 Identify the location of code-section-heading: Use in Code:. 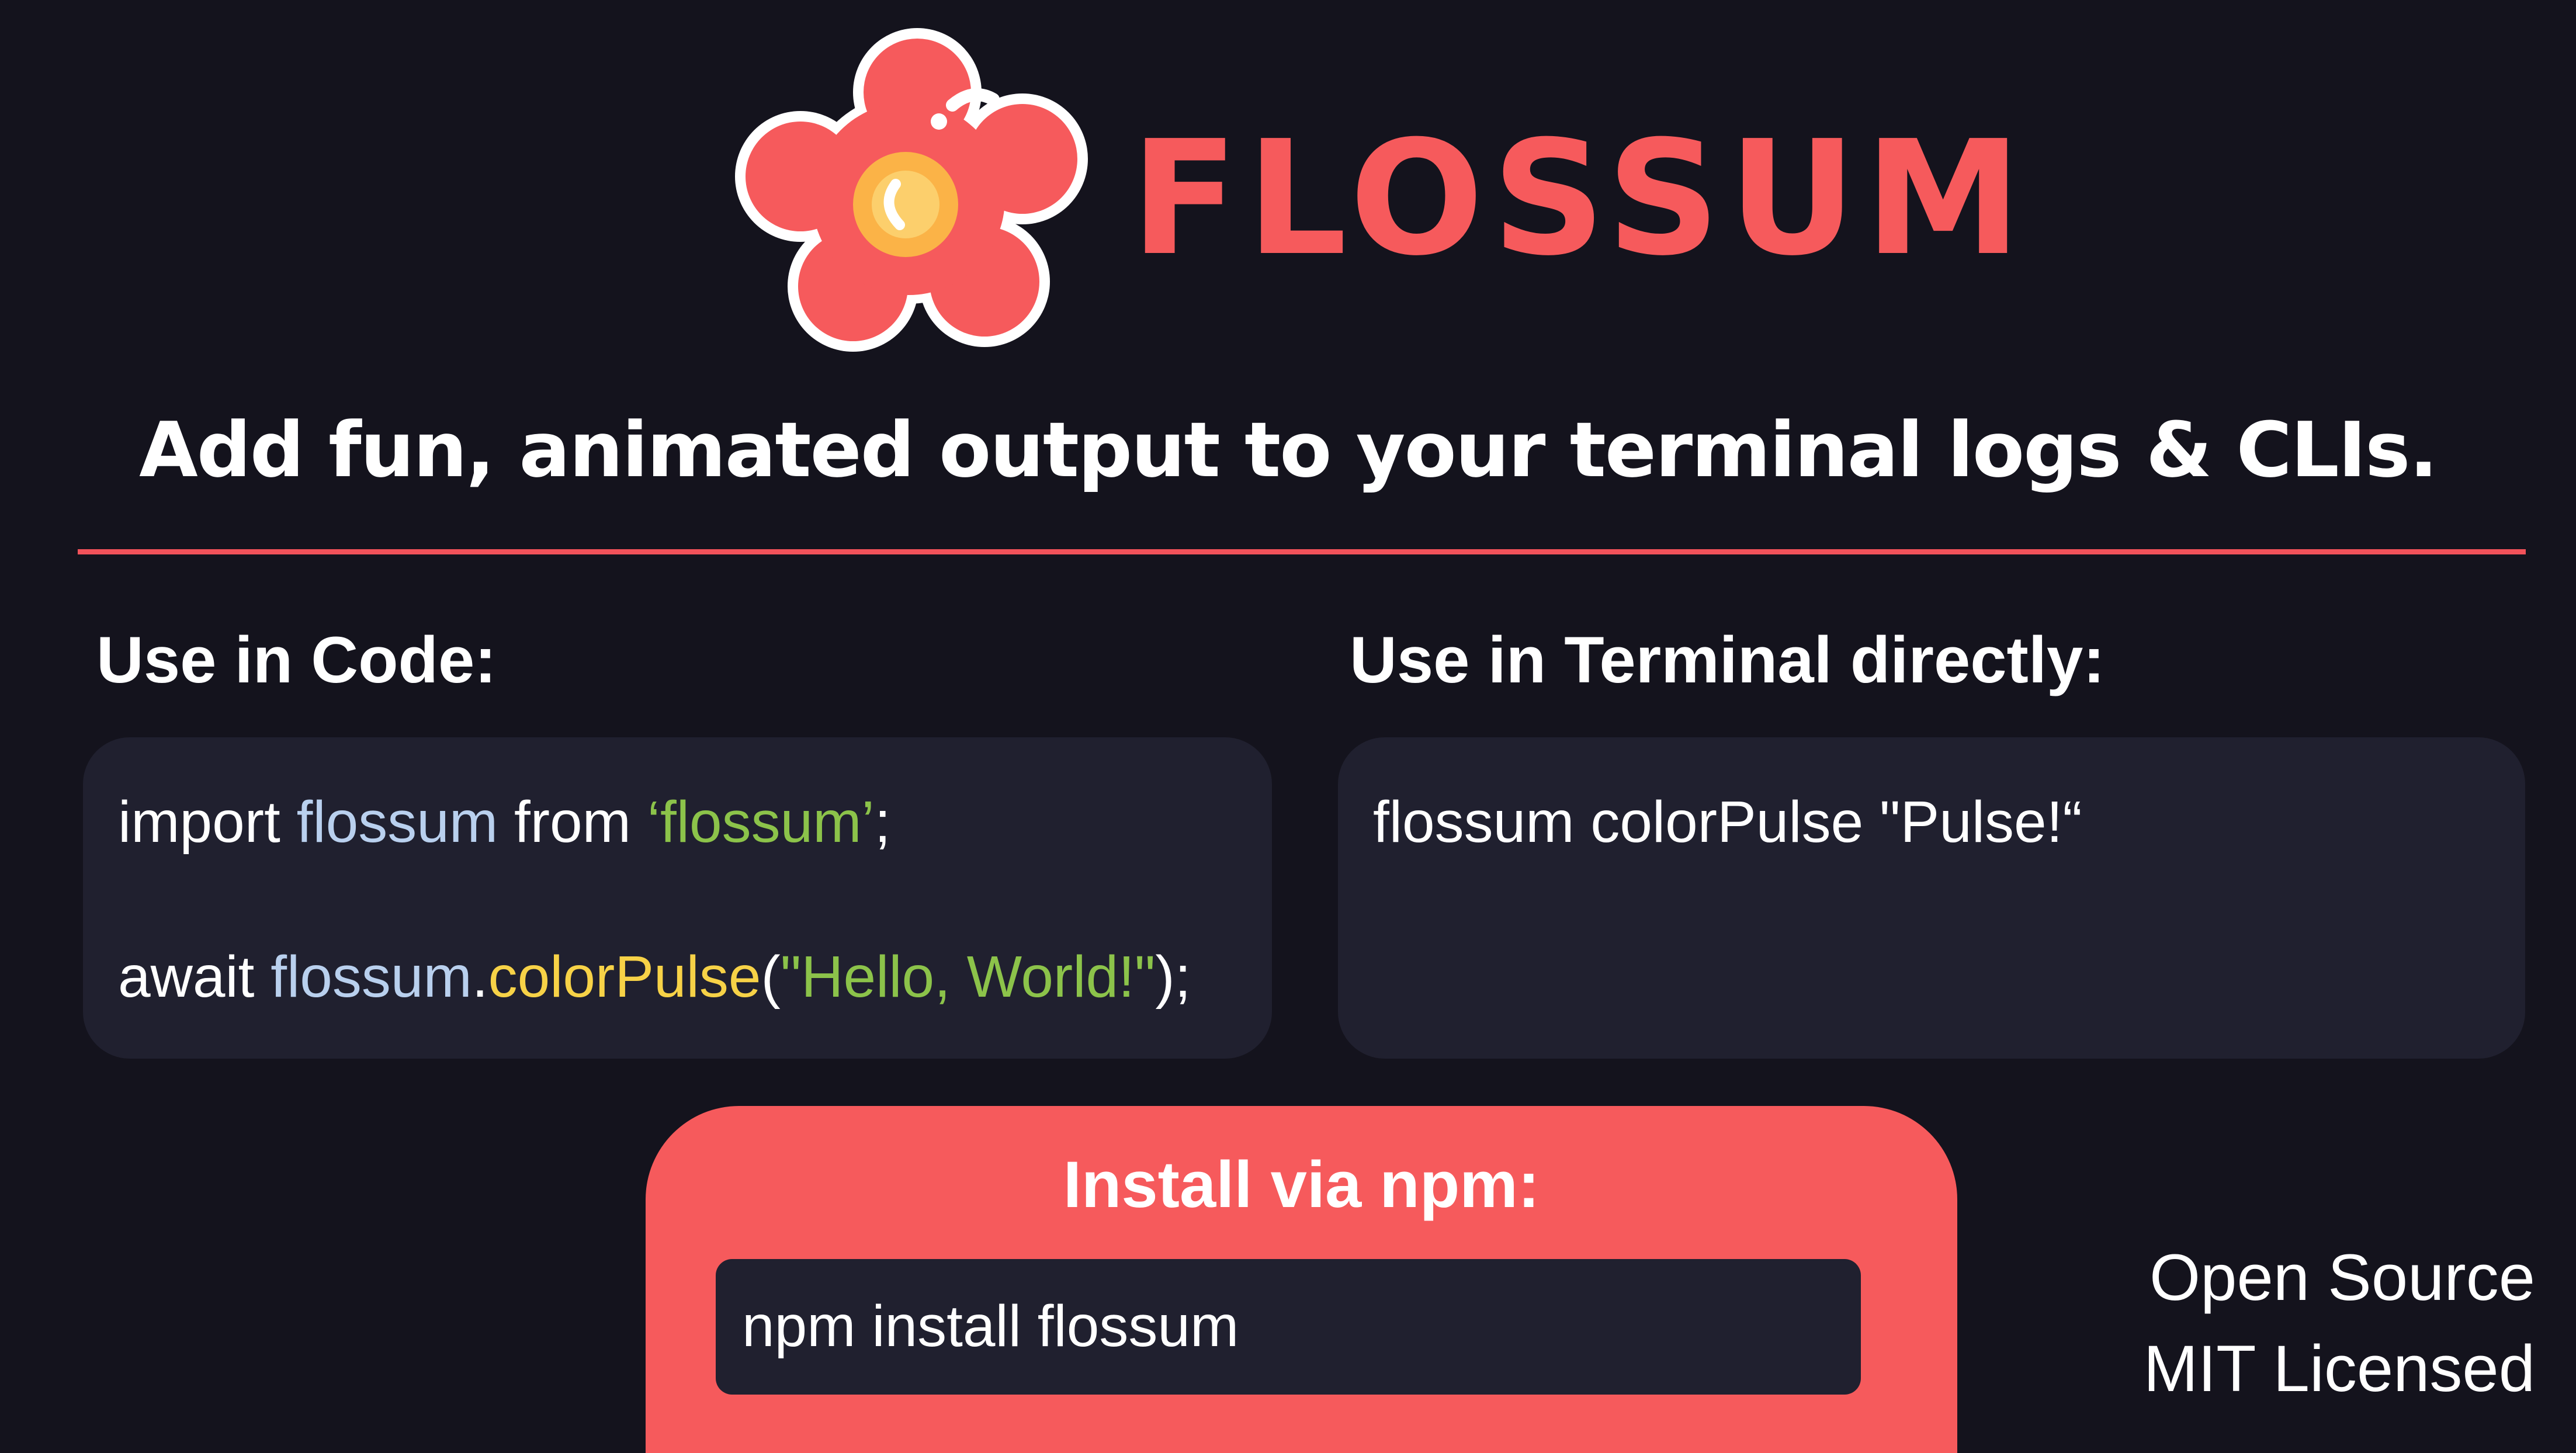
(296, 660).